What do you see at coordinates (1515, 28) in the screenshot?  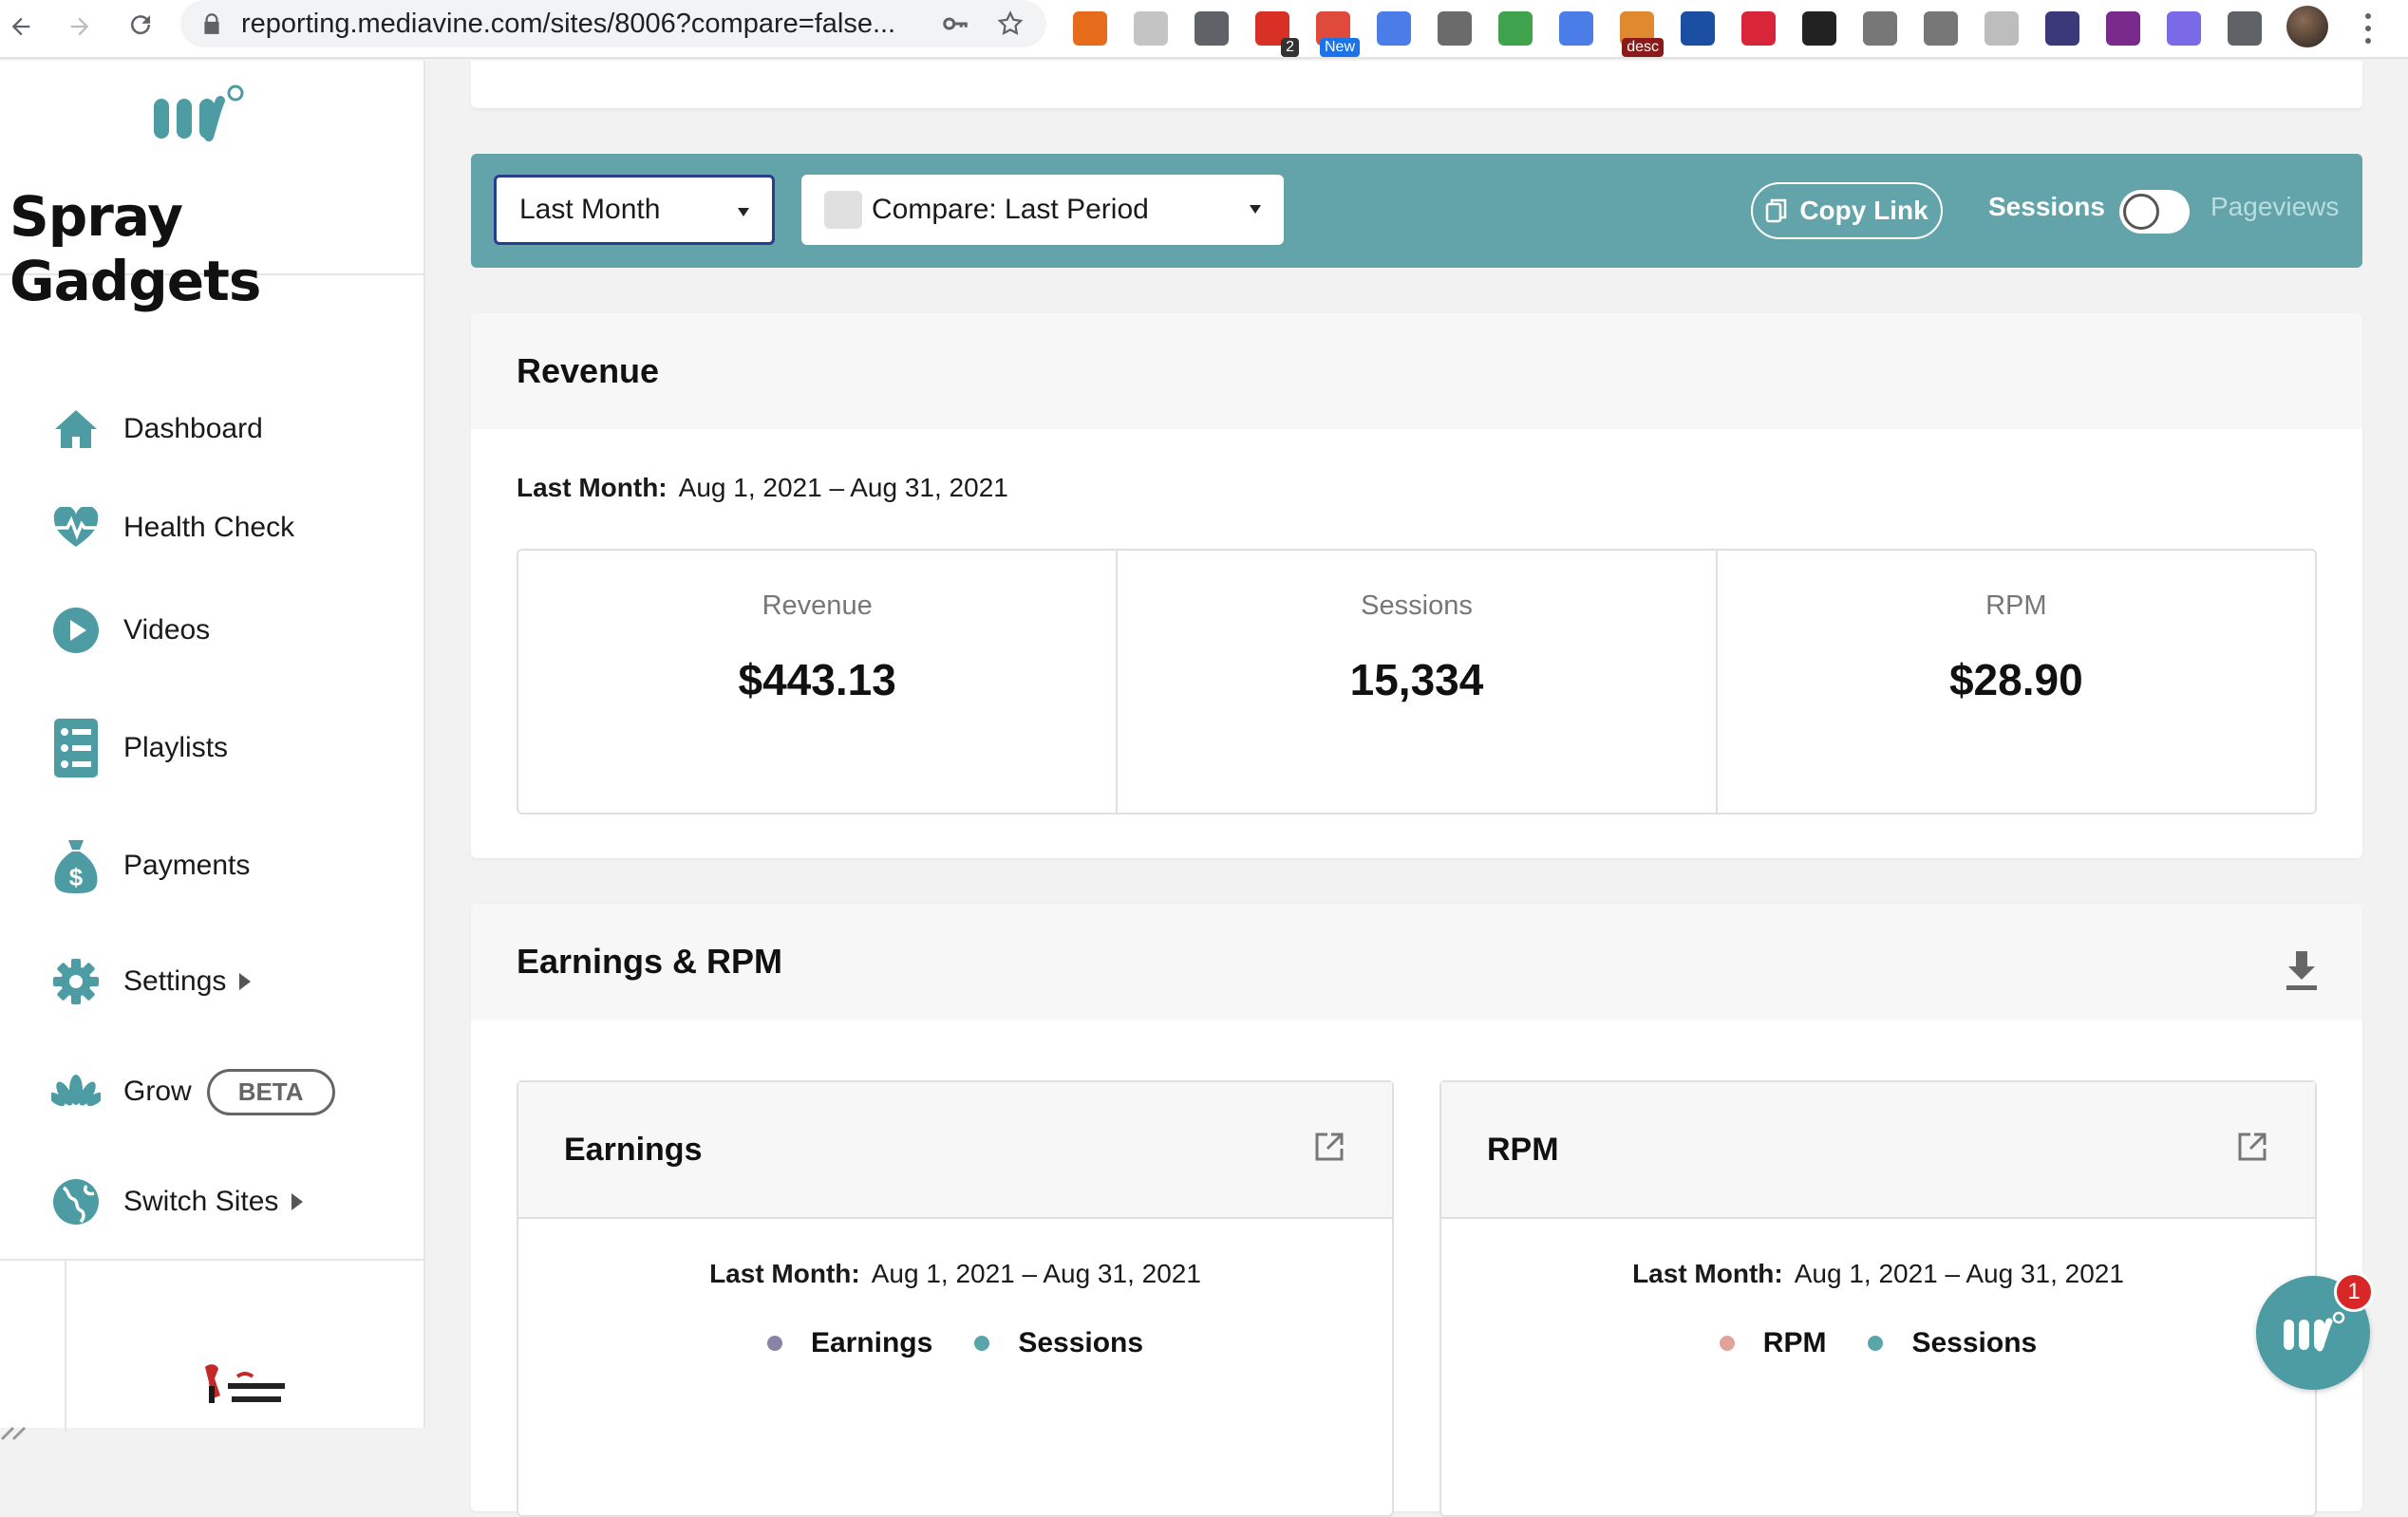 I see `print-extension-icon` at bounding box center [1515, 28].